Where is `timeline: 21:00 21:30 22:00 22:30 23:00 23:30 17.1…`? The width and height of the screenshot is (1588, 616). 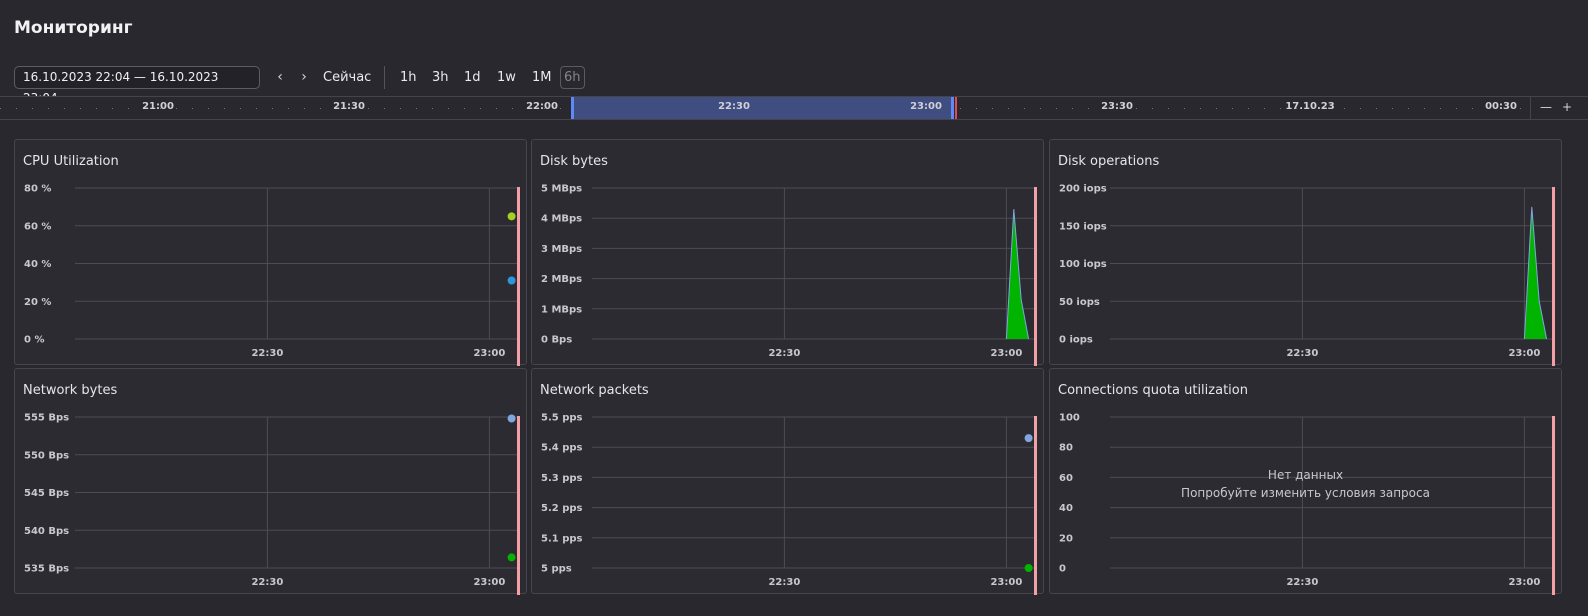 timeline: 21:00 21:30 22:00 22:30 23:00 23:30 17.1… is located at coordinates (794, 108).